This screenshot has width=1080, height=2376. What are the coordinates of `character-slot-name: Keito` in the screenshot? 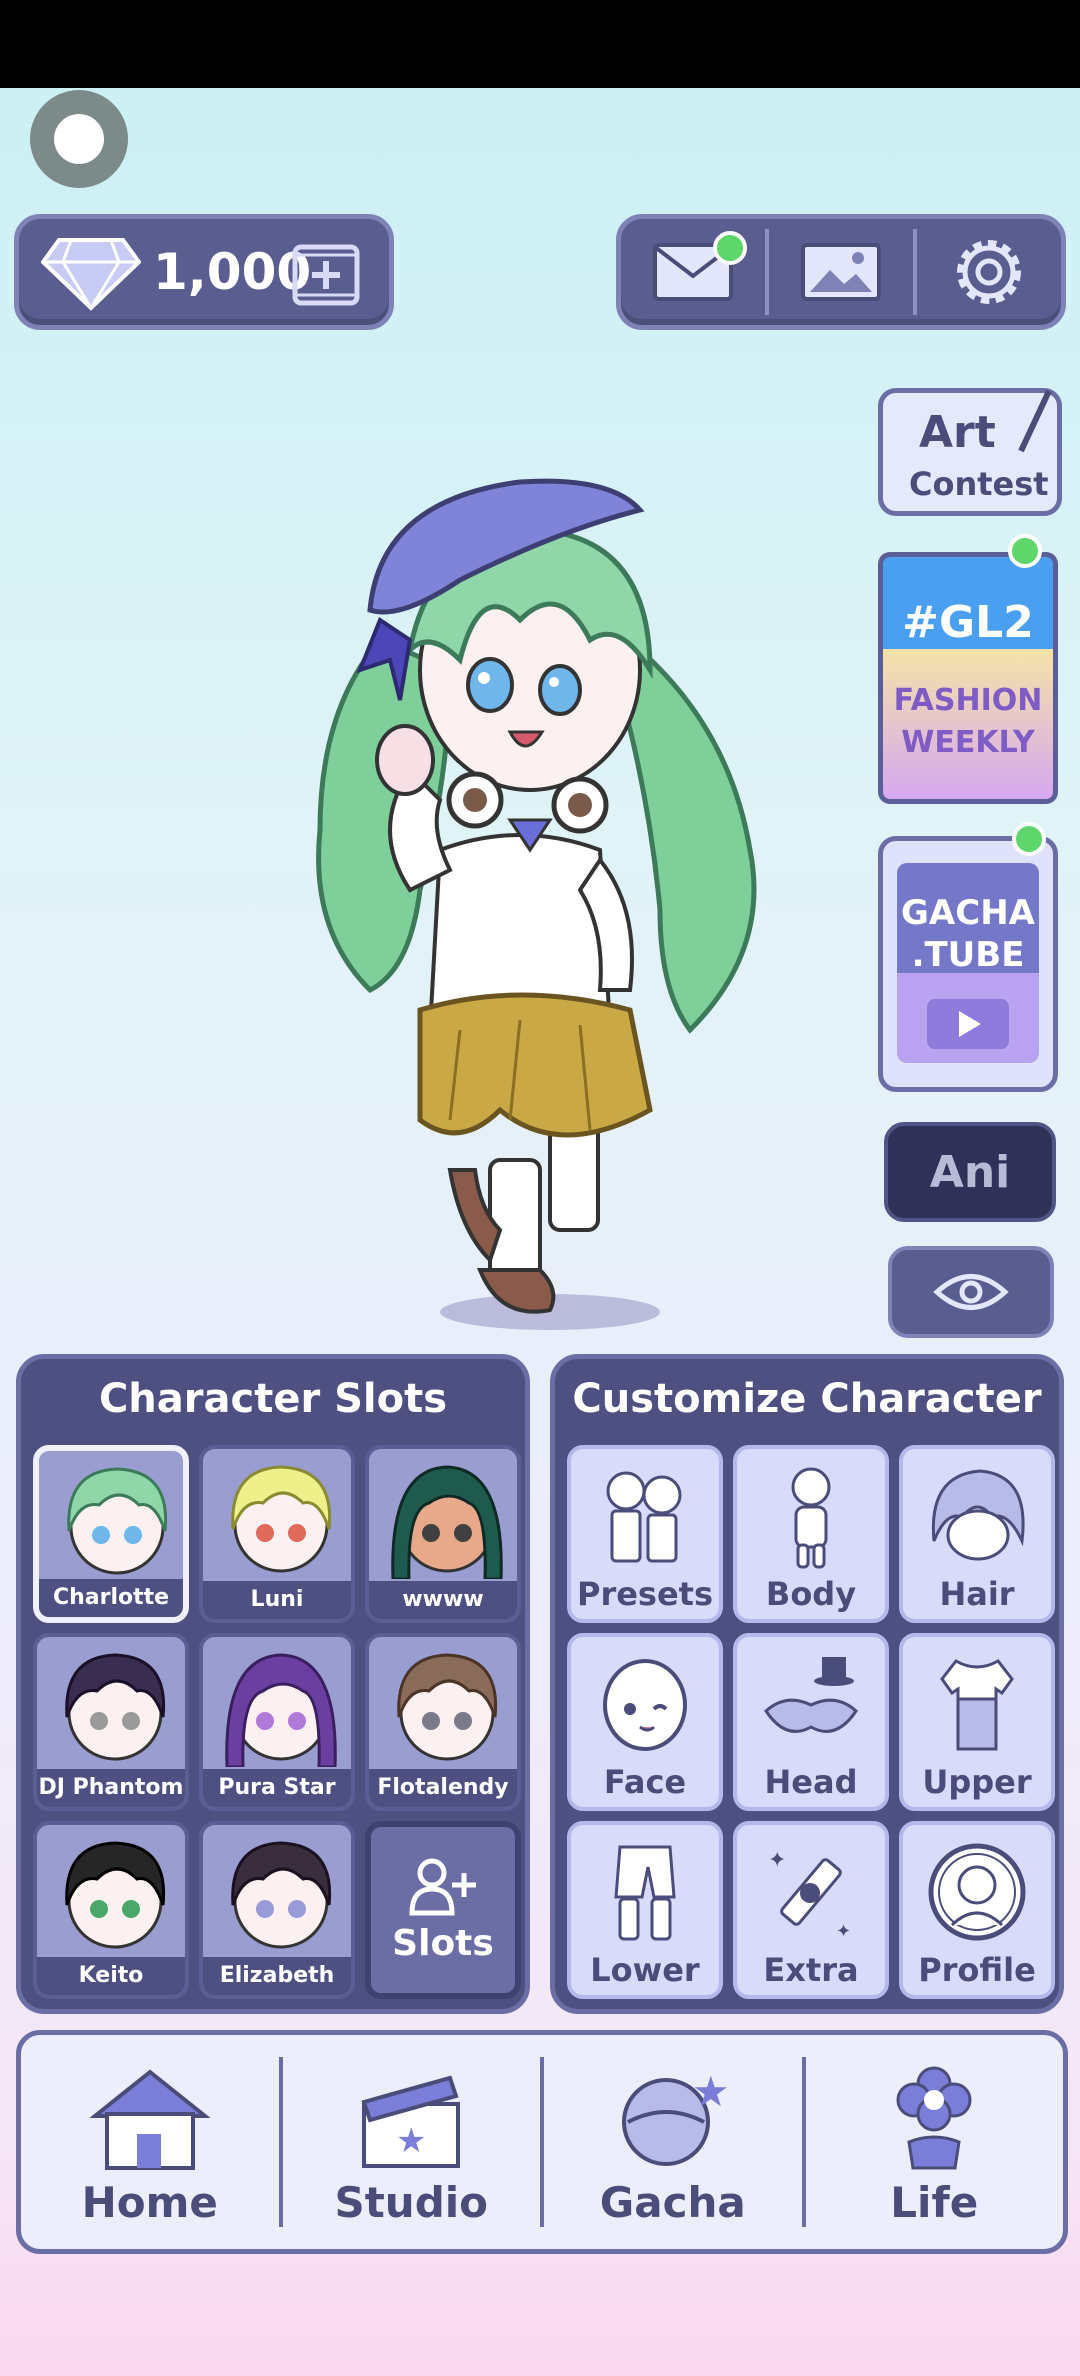 It's located at (111, 1976).